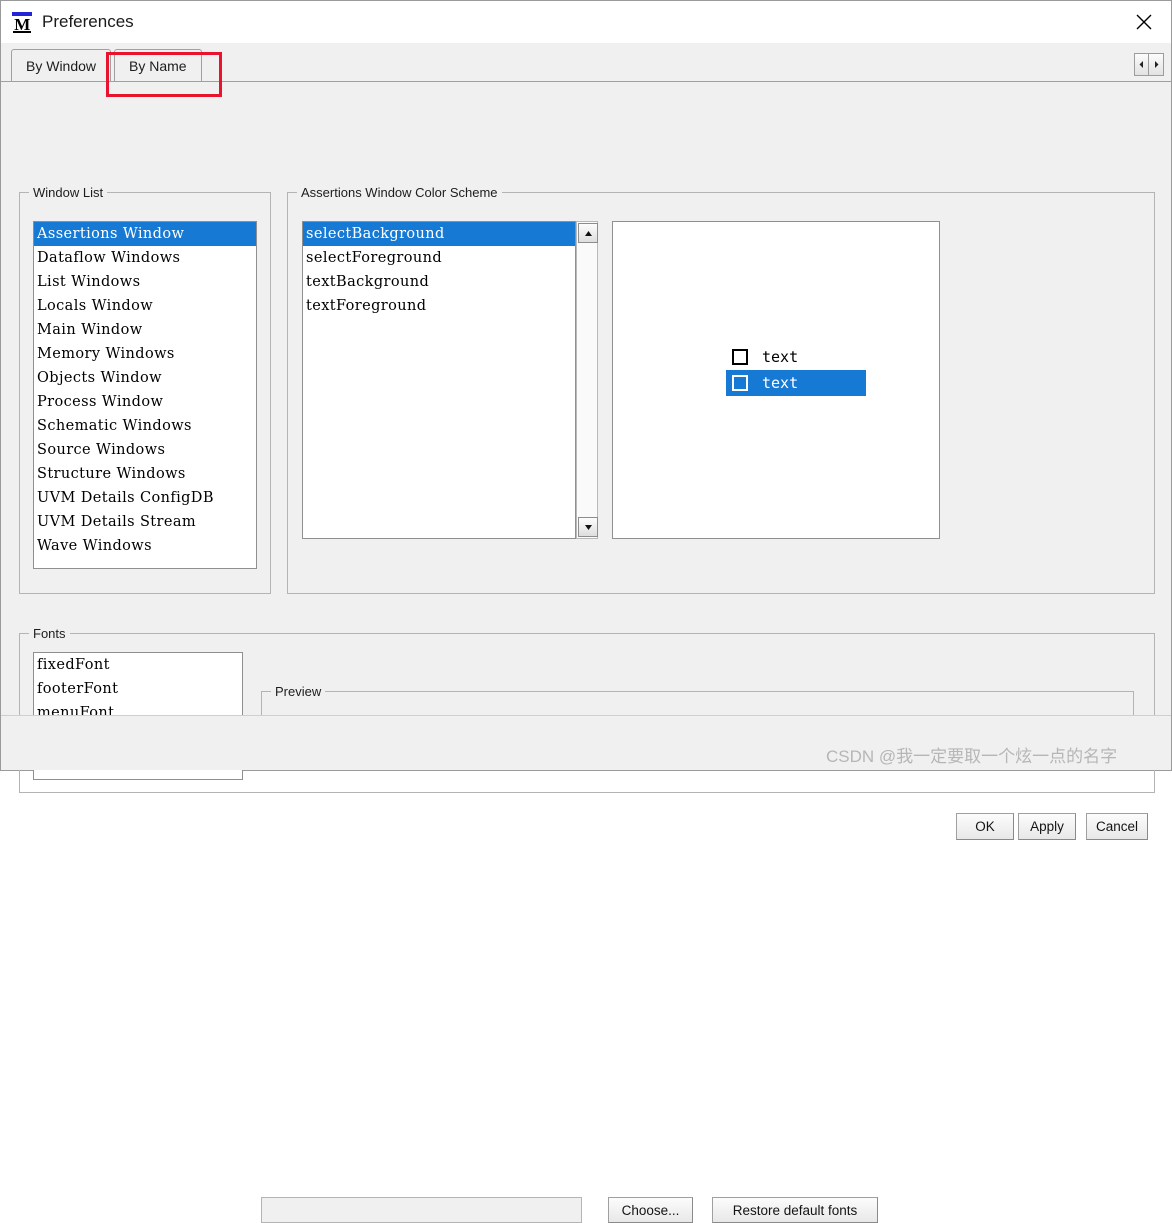 The height and width of the screenshot is (1223, 1172). I want to click on close-icon, so click(1144, 22).